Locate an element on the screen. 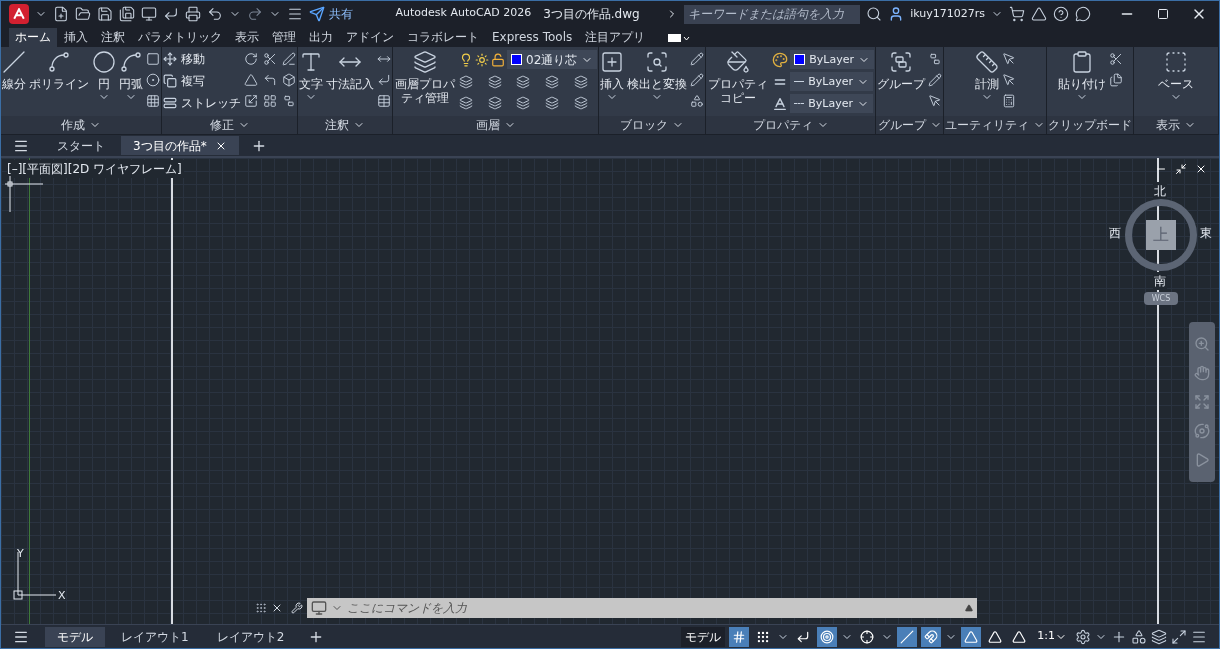 The image size is (1220, 649). undo-icon is located at coordinates (215, 14).